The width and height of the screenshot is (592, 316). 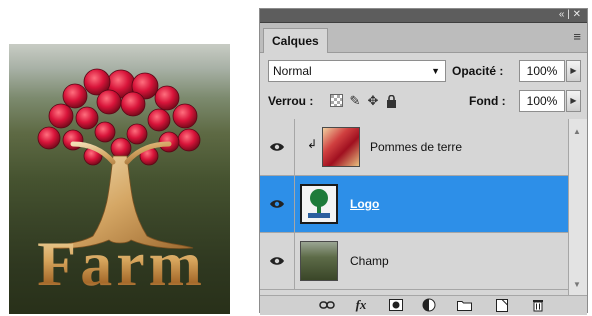 I want to click on panel-tab-row: Calques ≡, so click(x=423, y=38).